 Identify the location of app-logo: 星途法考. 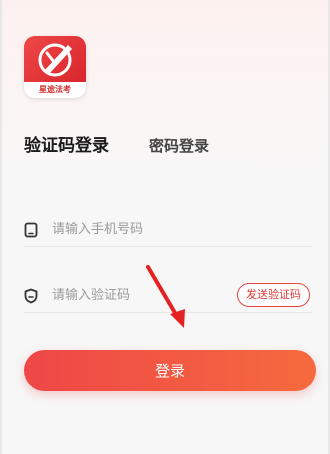
(55, 67).